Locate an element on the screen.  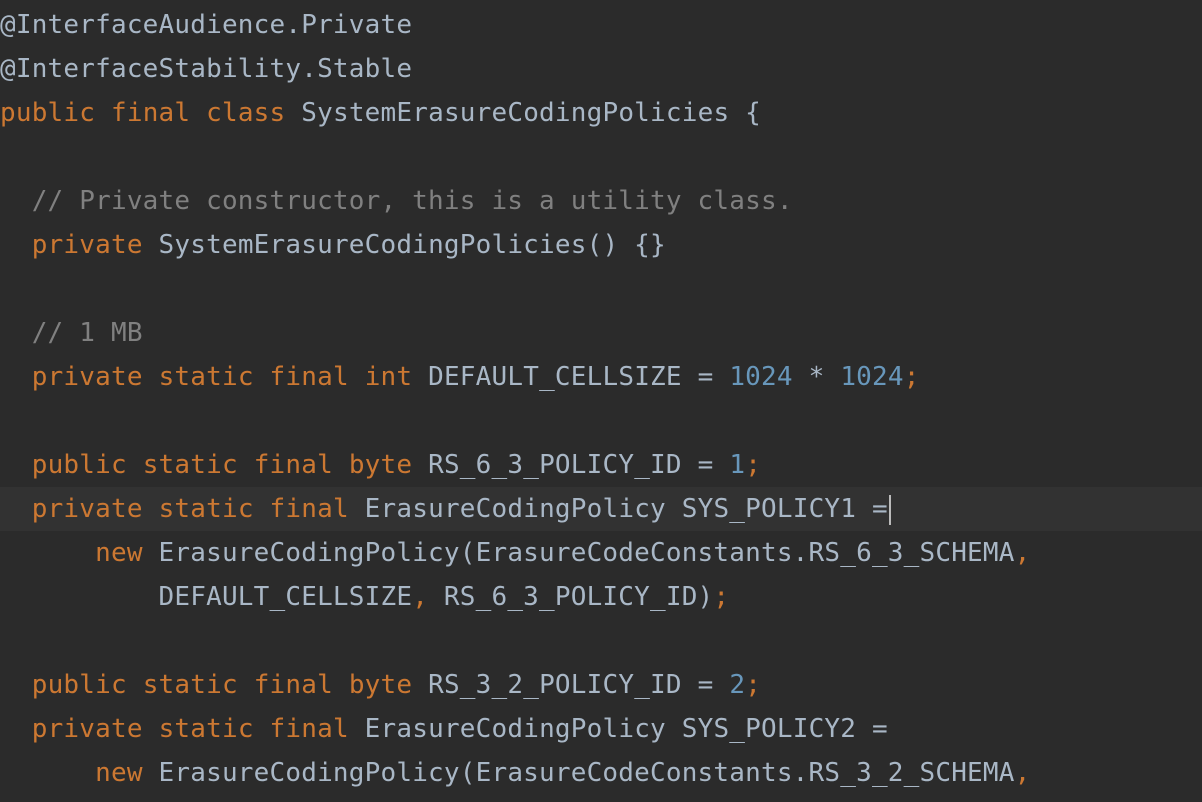
text-caret is located at coordinates (889, 509).